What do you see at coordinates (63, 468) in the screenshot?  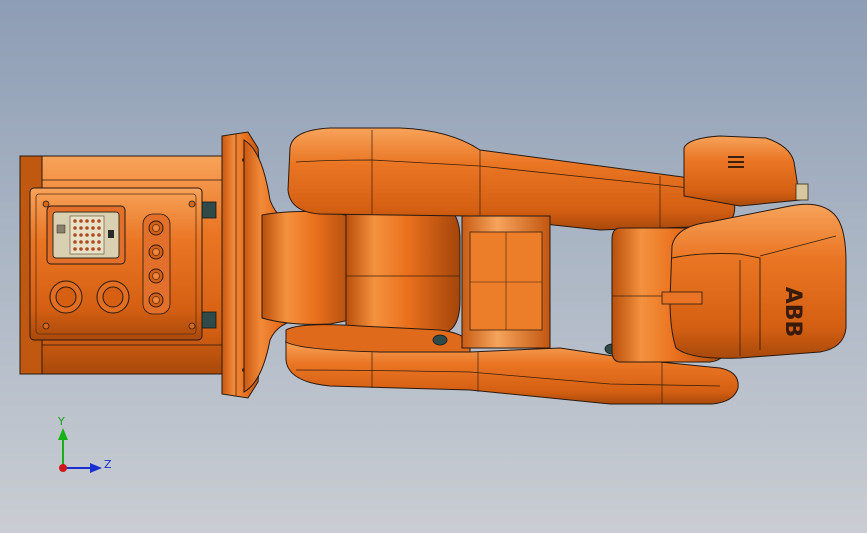 I see `origin-icon` at bounding box center [63, 468].